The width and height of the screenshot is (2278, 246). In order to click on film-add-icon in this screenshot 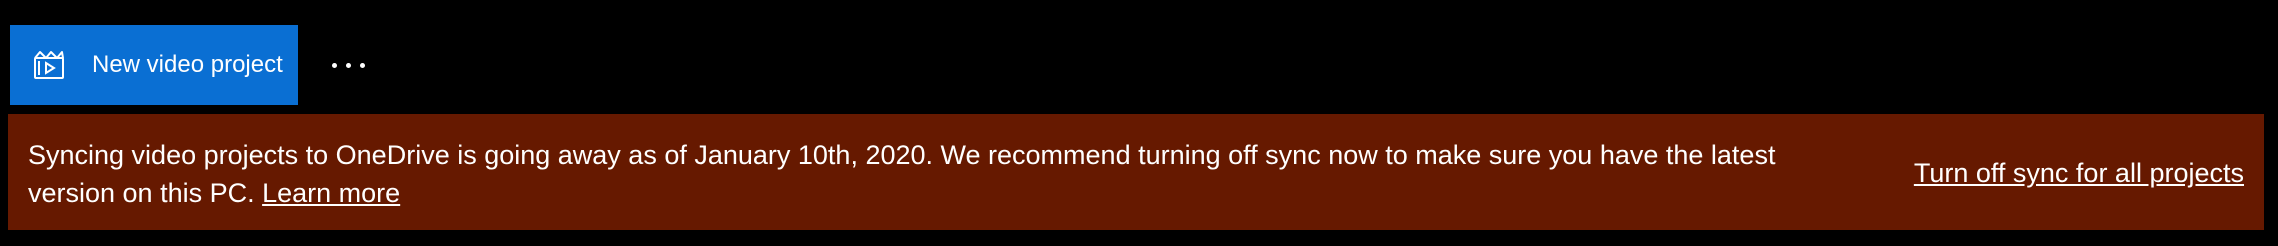, I will do `click(50, 65)`.